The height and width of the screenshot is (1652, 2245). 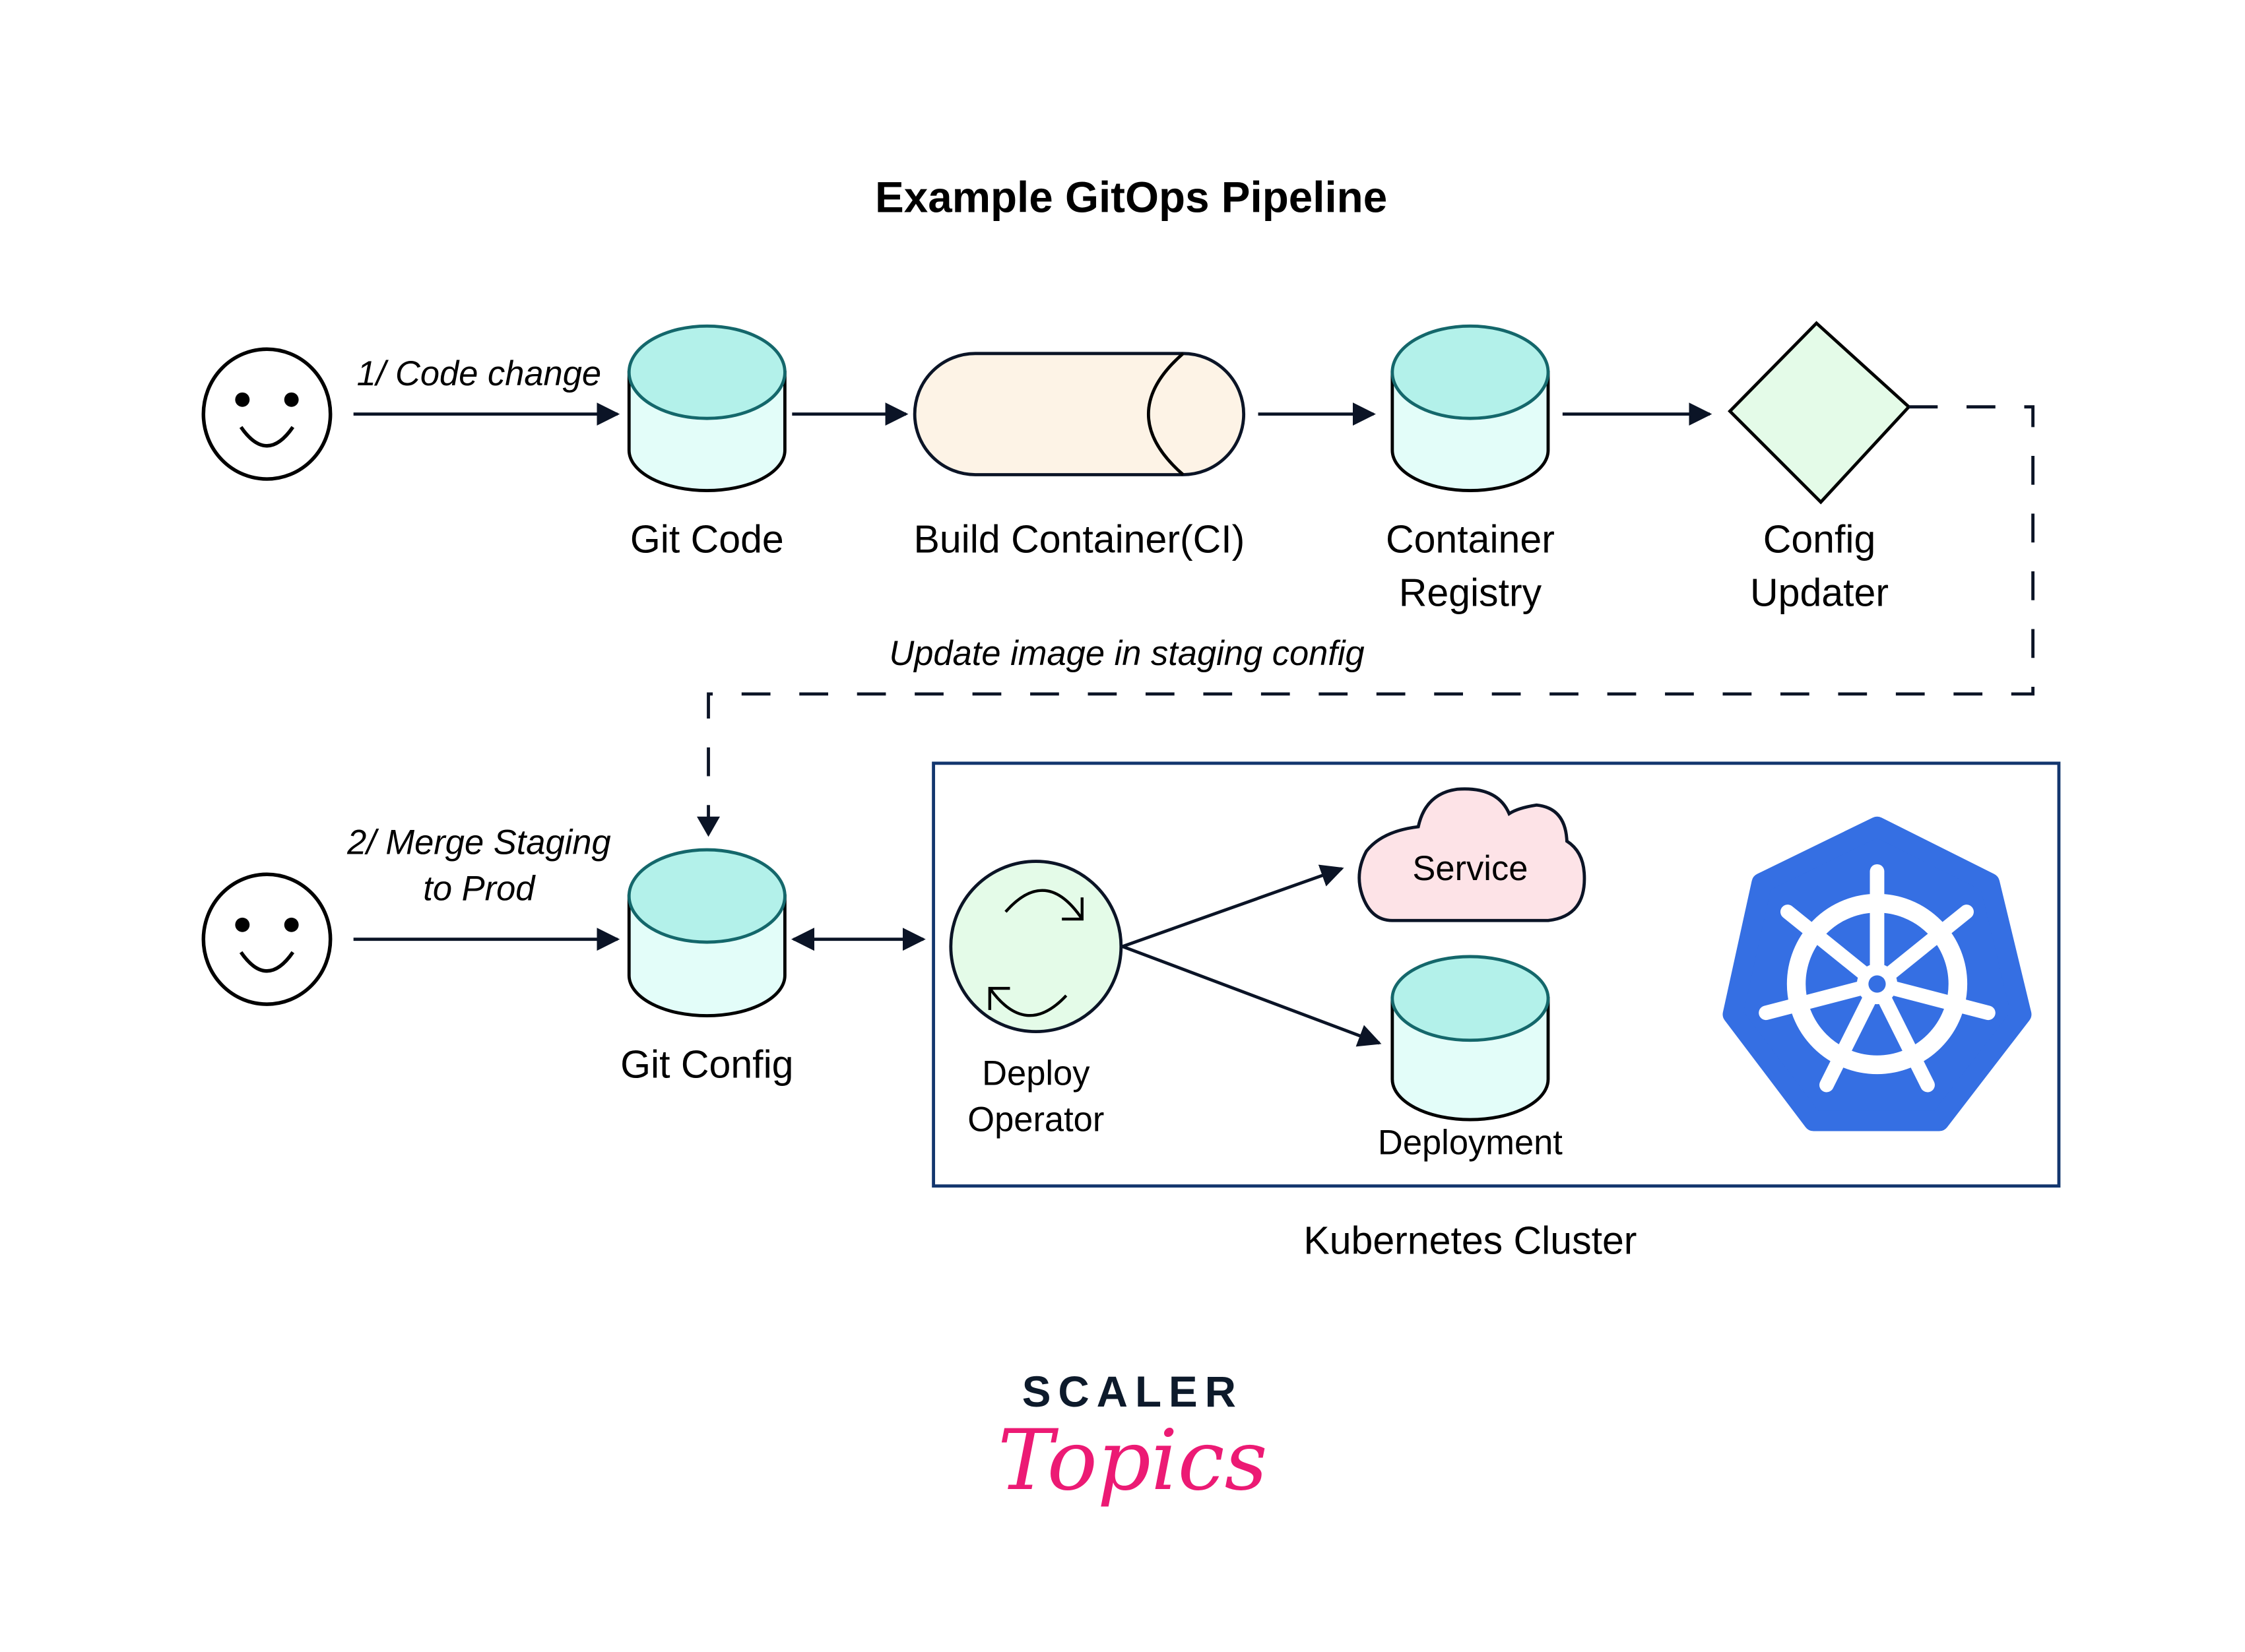 I want to click on edge-label-merge-1: 2/ Merge Staging, so click(x=478, y=843).